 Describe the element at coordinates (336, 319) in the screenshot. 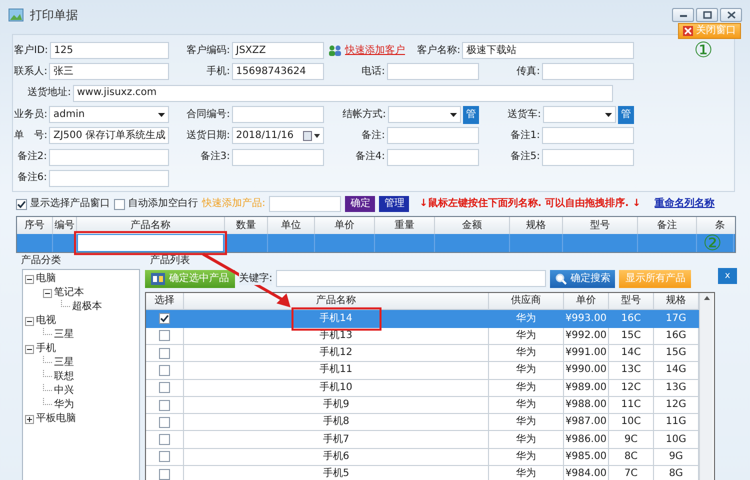

I see `table-cell: 手机14` at that location.